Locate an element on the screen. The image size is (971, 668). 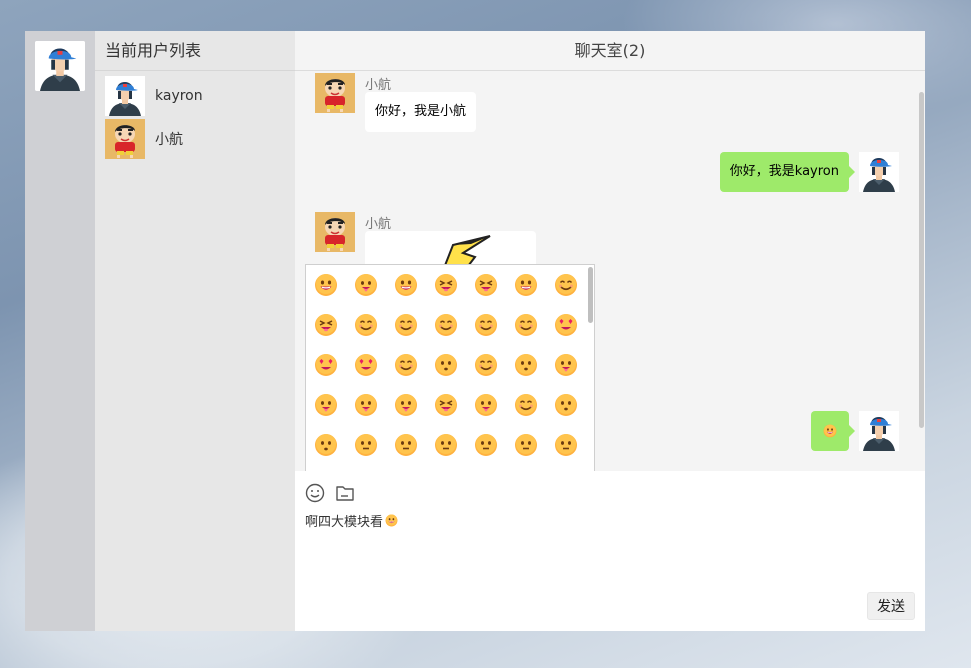
left-rail is located at coordinates (60, 331).